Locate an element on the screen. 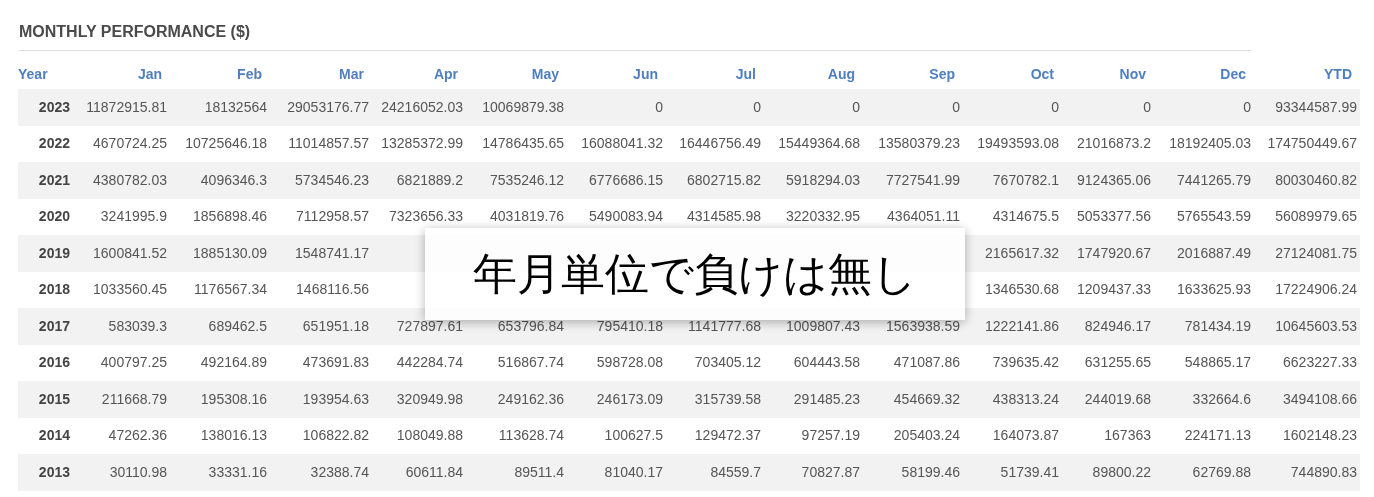  table-cell: 16088041.32 is located at coordinates (616, 143).